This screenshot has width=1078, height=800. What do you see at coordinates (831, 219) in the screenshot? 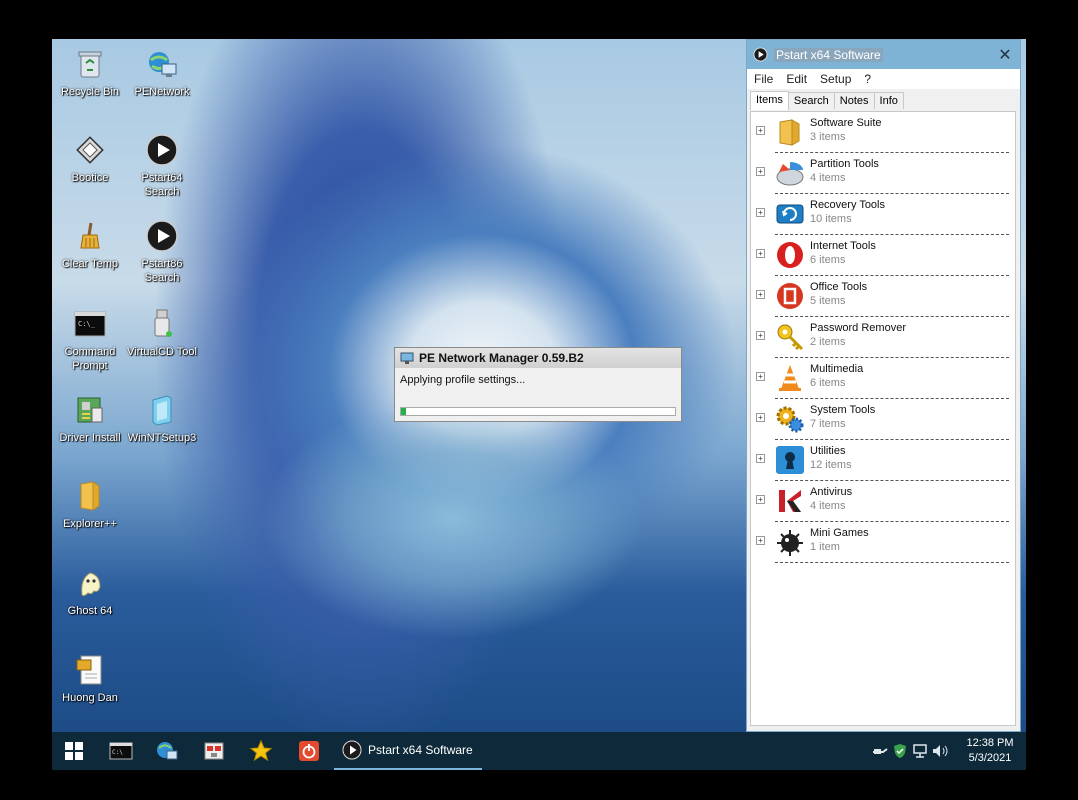
I see `item-count: 10 items` at bounding box center [831, 219].